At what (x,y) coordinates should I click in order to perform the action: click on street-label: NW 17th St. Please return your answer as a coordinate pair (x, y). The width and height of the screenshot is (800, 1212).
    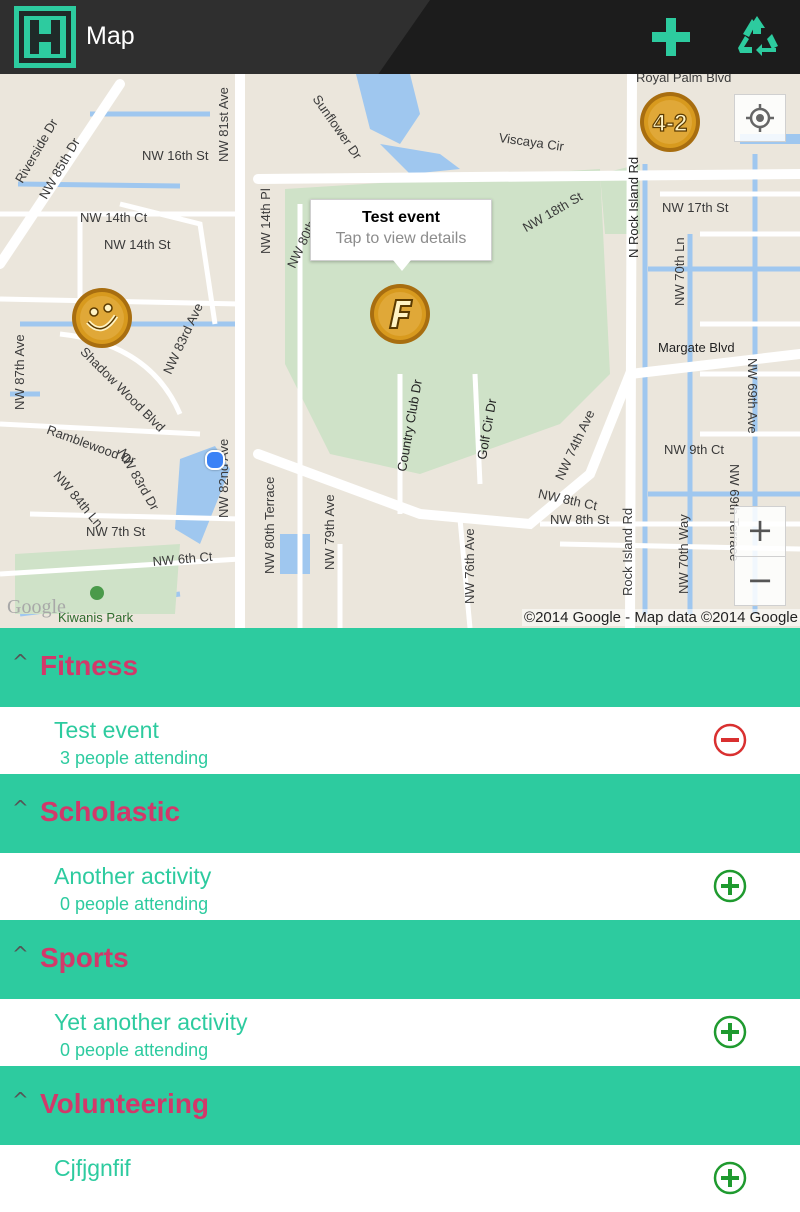
    Looking at the image, I should click on (695, 207).